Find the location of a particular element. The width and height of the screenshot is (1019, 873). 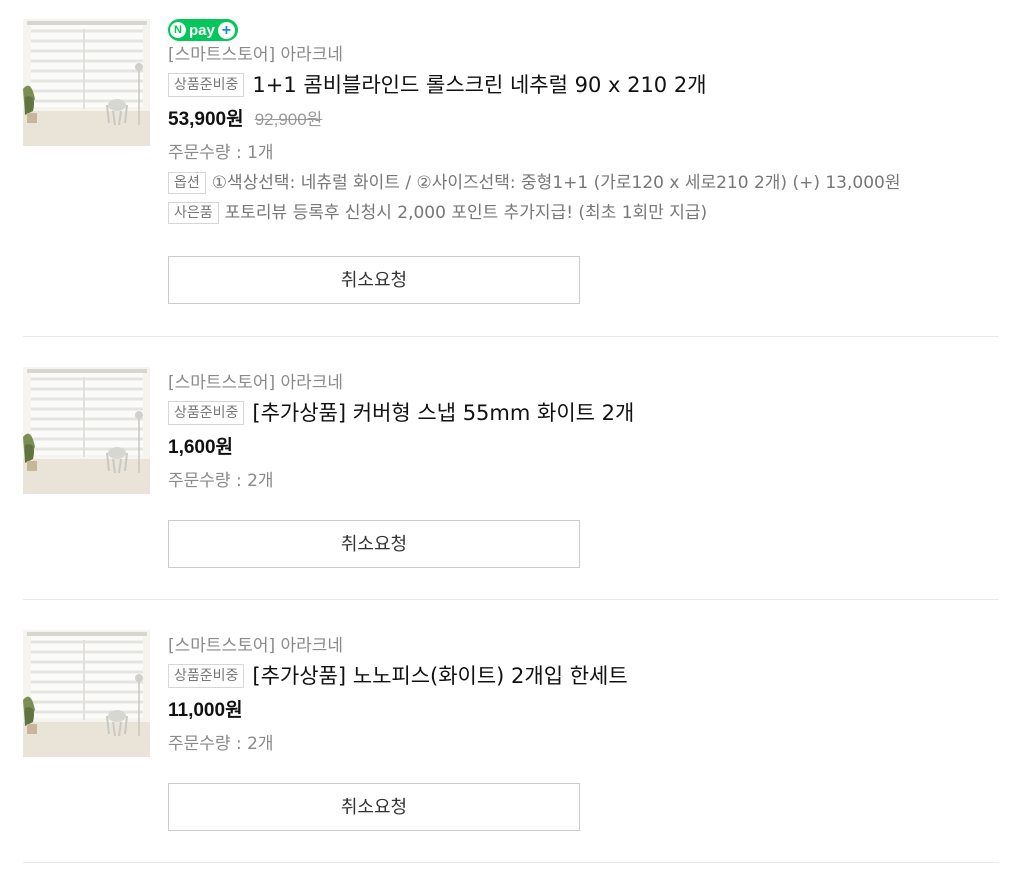

original-price: 92,900원 is located at coordinates (288, 119).